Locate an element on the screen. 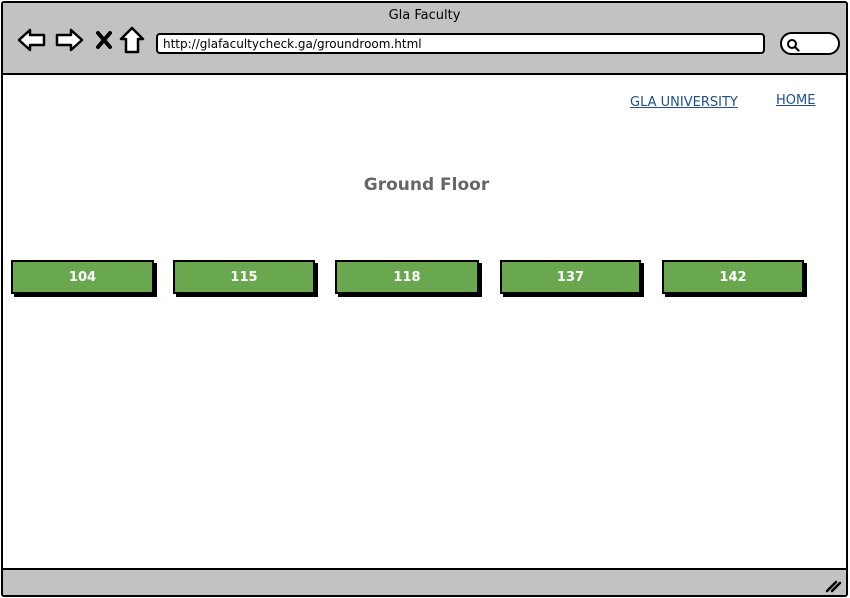  room-button-137: 137 is located at coordinates (570, 277).